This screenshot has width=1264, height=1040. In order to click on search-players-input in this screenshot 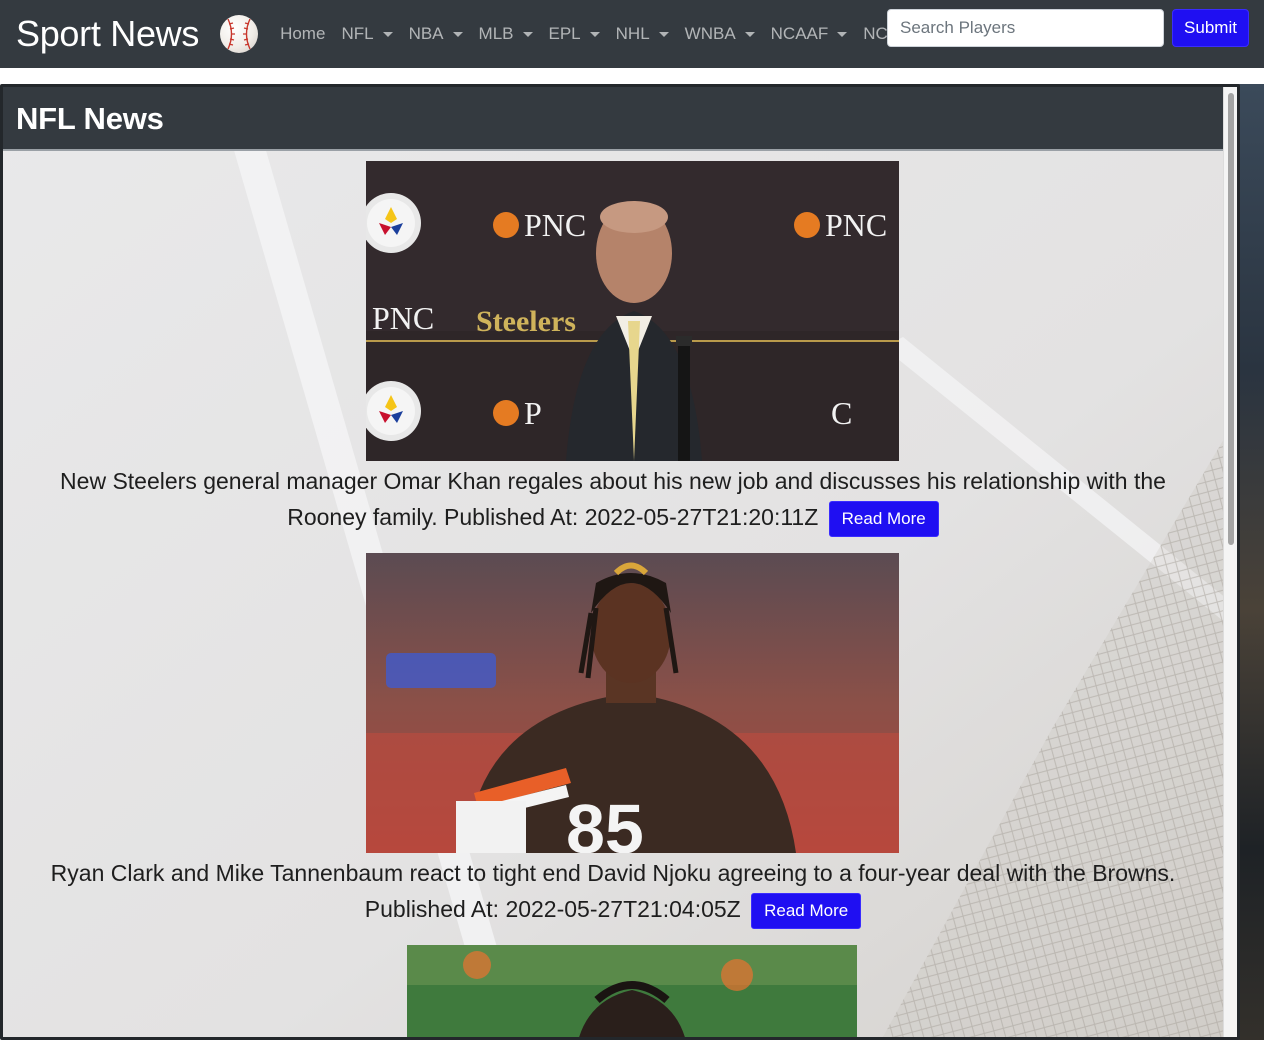, I will do `click(1025, 28)`.